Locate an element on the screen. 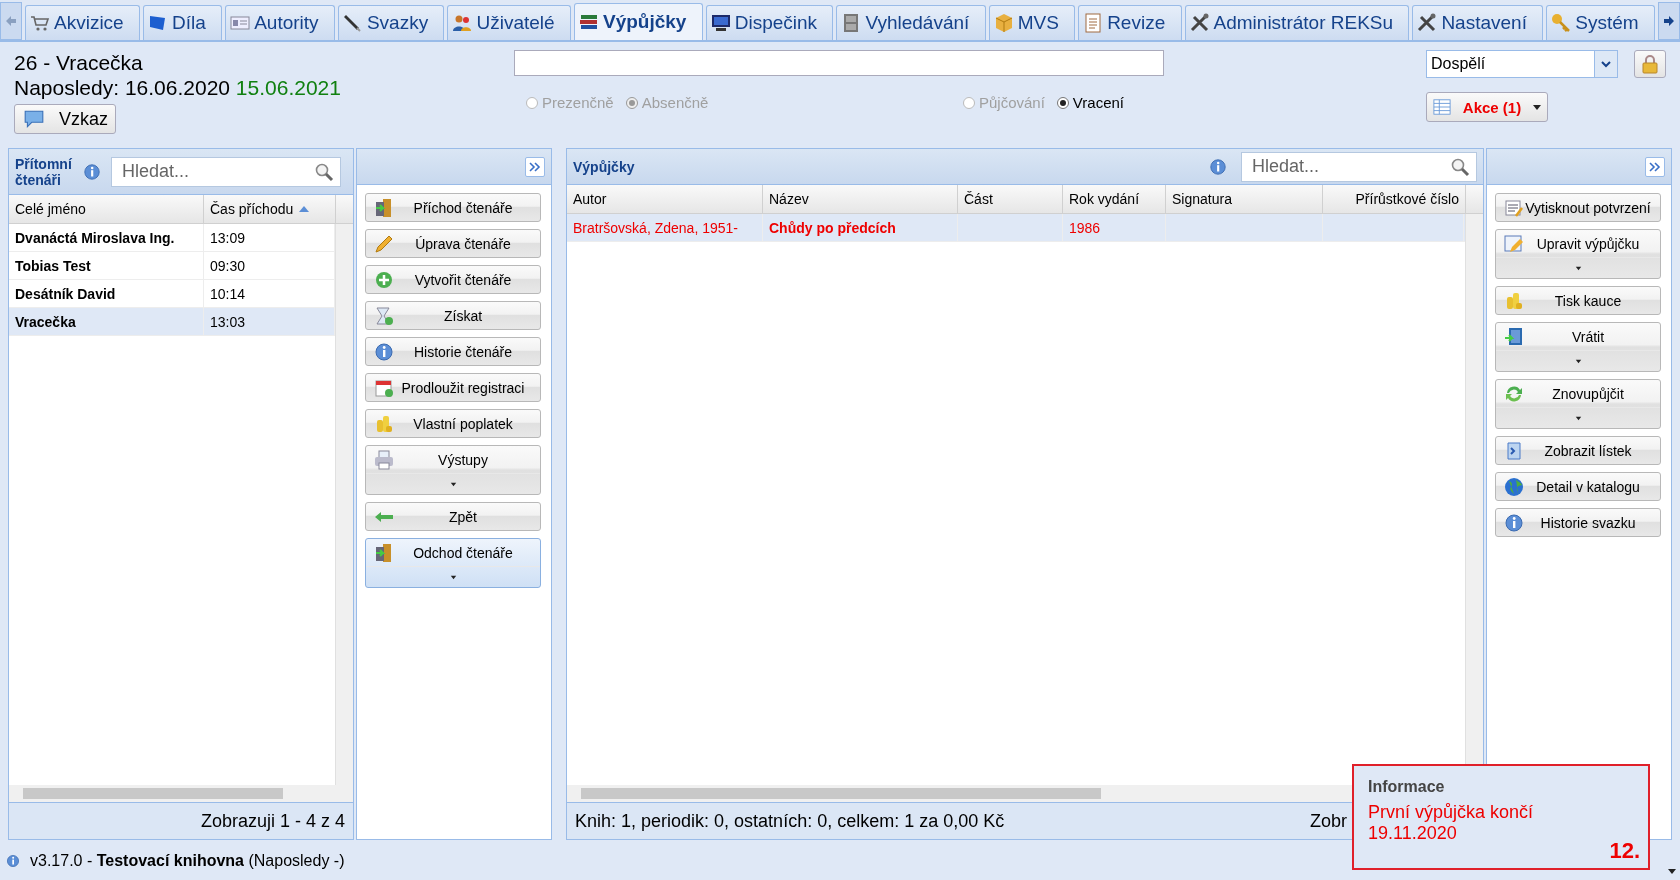  action-button: Získat is located at coordinates (453, 315).